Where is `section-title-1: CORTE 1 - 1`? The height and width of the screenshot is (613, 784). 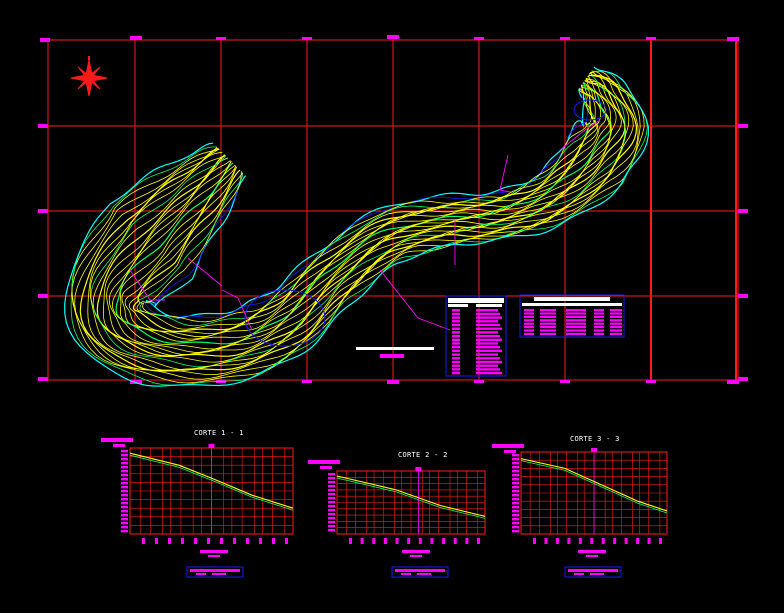
section-title-1: CORTE 1 - 1 is located at coordinates (219, 433).